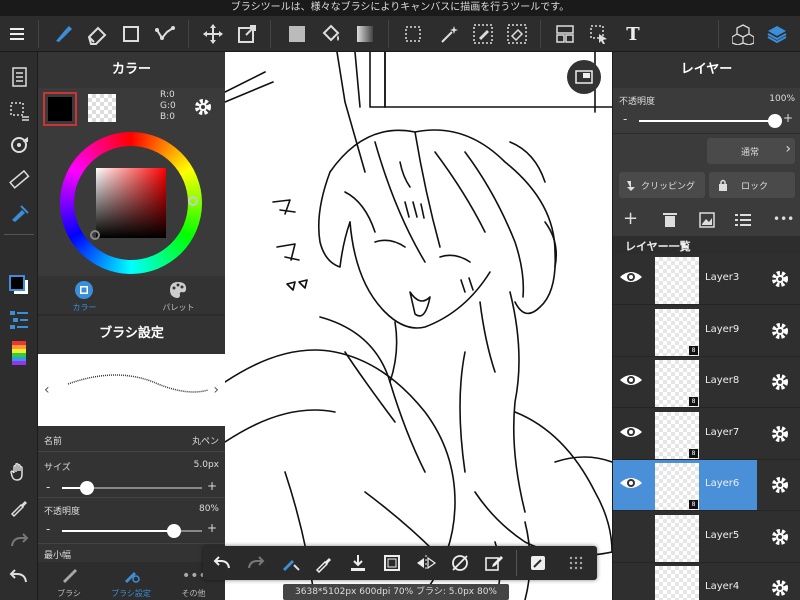 Image resolution: width=800 pixels, height=600 pixels. What do you see at coordinates (19, 353) in the screenshot?
I see `palette-strip-icon` at bounding box center [19, 353].